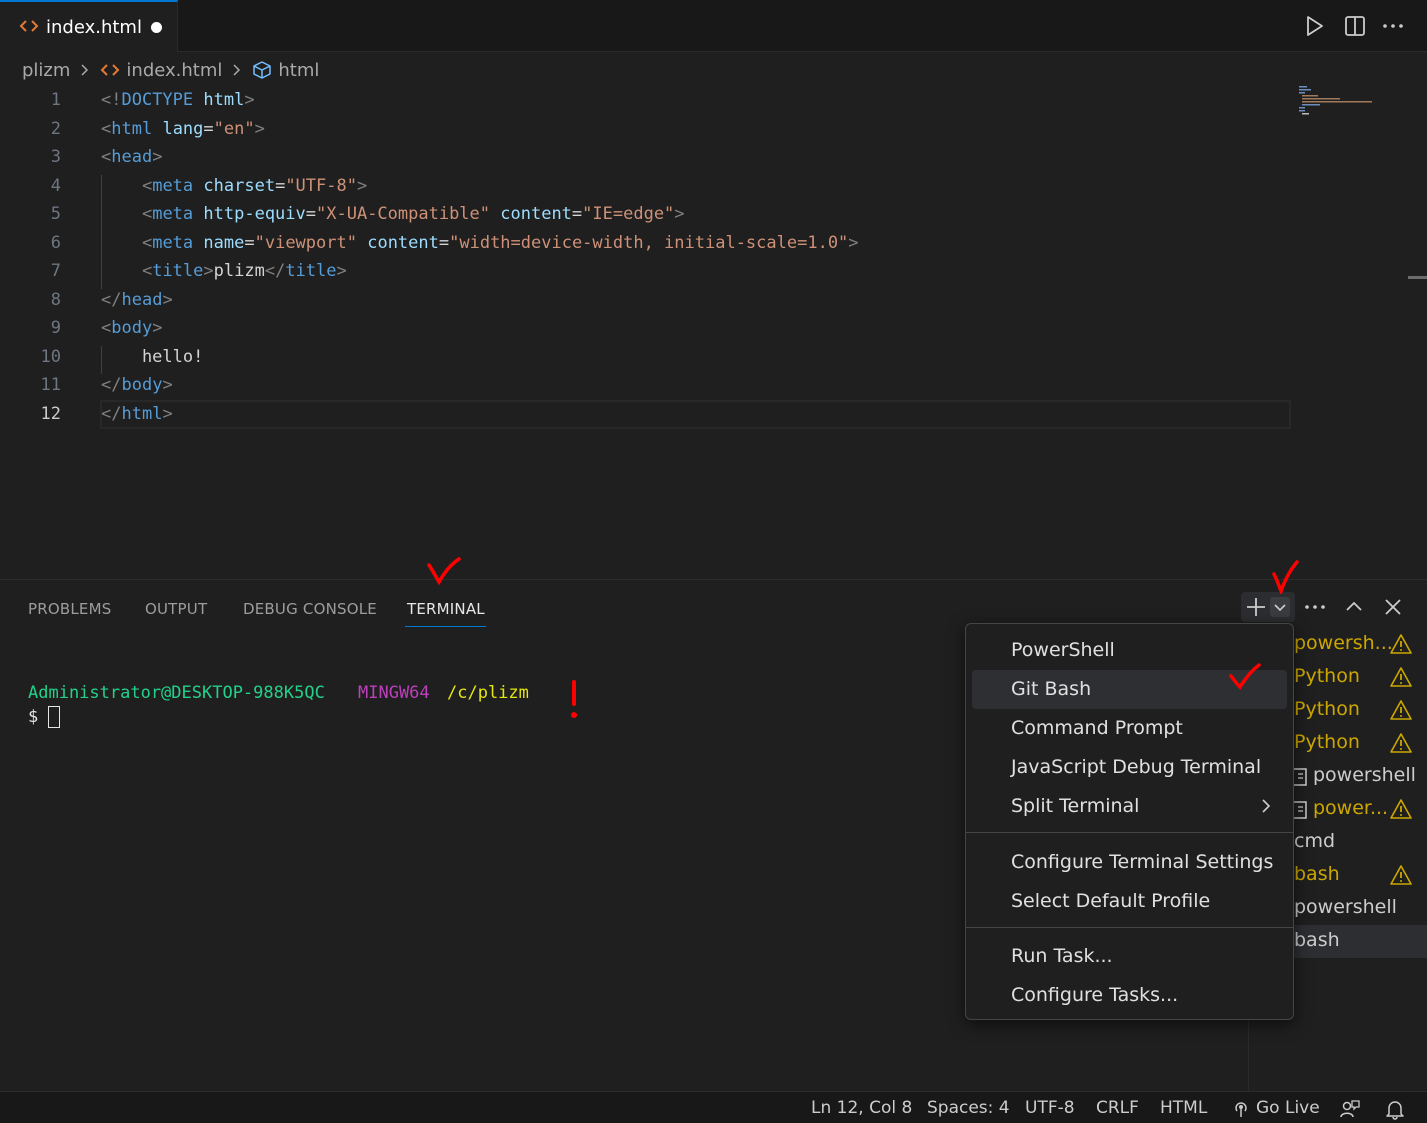 The image size is (1427, 1123). What do you see at coordinates (176, 609) in the screenshot?
I see `tab-output: OUTPUT` at bounding box center [176, 609].